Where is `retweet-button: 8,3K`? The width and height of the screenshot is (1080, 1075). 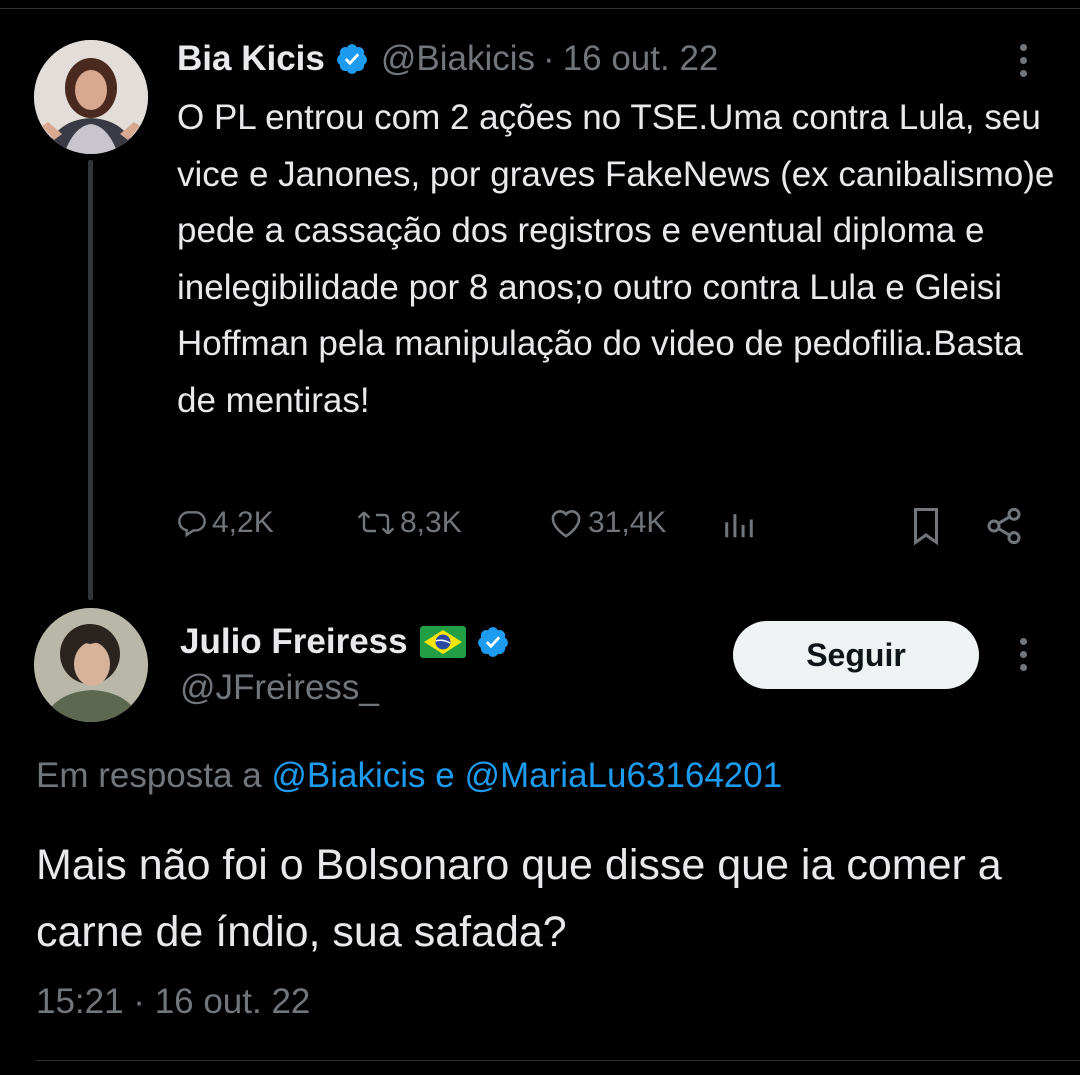 retweet-button: 8,3K is located at coordinates (409, 523).